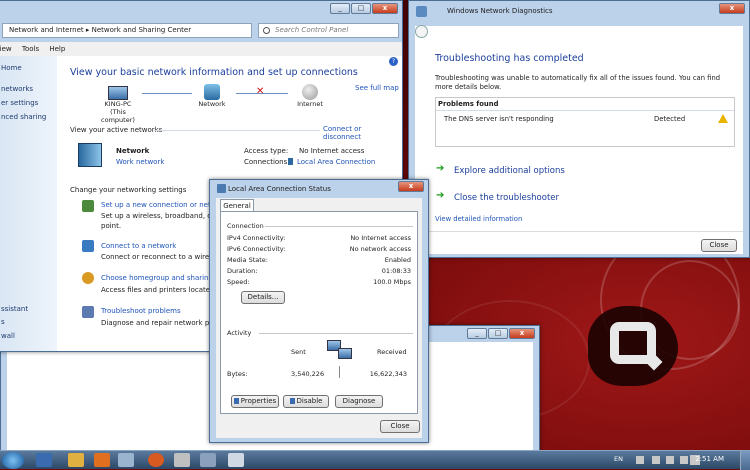 The image size is (750, 470). I want to click on dialog-title: Local Area Connection Status, so click(279, 189).